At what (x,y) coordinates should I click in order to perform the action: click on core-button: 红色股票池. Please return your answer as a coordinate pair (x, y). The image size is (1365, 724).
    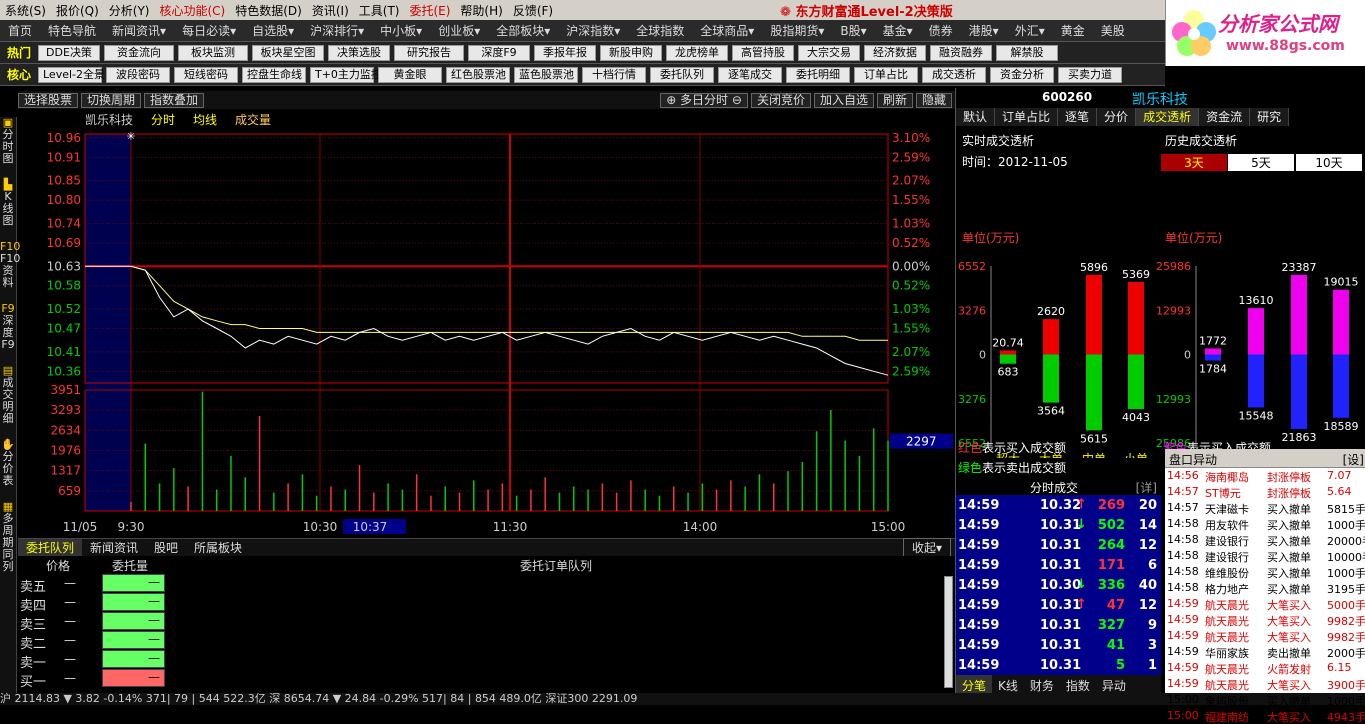
    Looking at the image, I should click on (478, 74).